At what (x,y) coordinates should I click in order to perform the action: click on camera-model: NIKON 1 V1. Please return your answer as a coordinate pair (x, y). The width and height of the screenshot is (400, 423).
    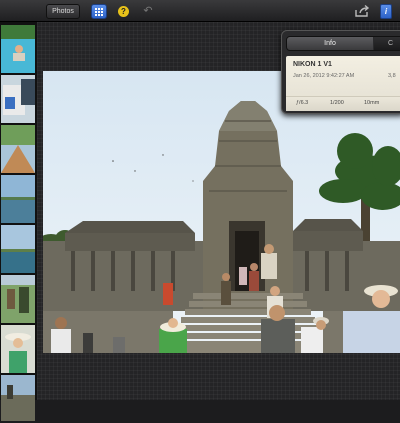
    Looking at the image, I should click on (312, 64).